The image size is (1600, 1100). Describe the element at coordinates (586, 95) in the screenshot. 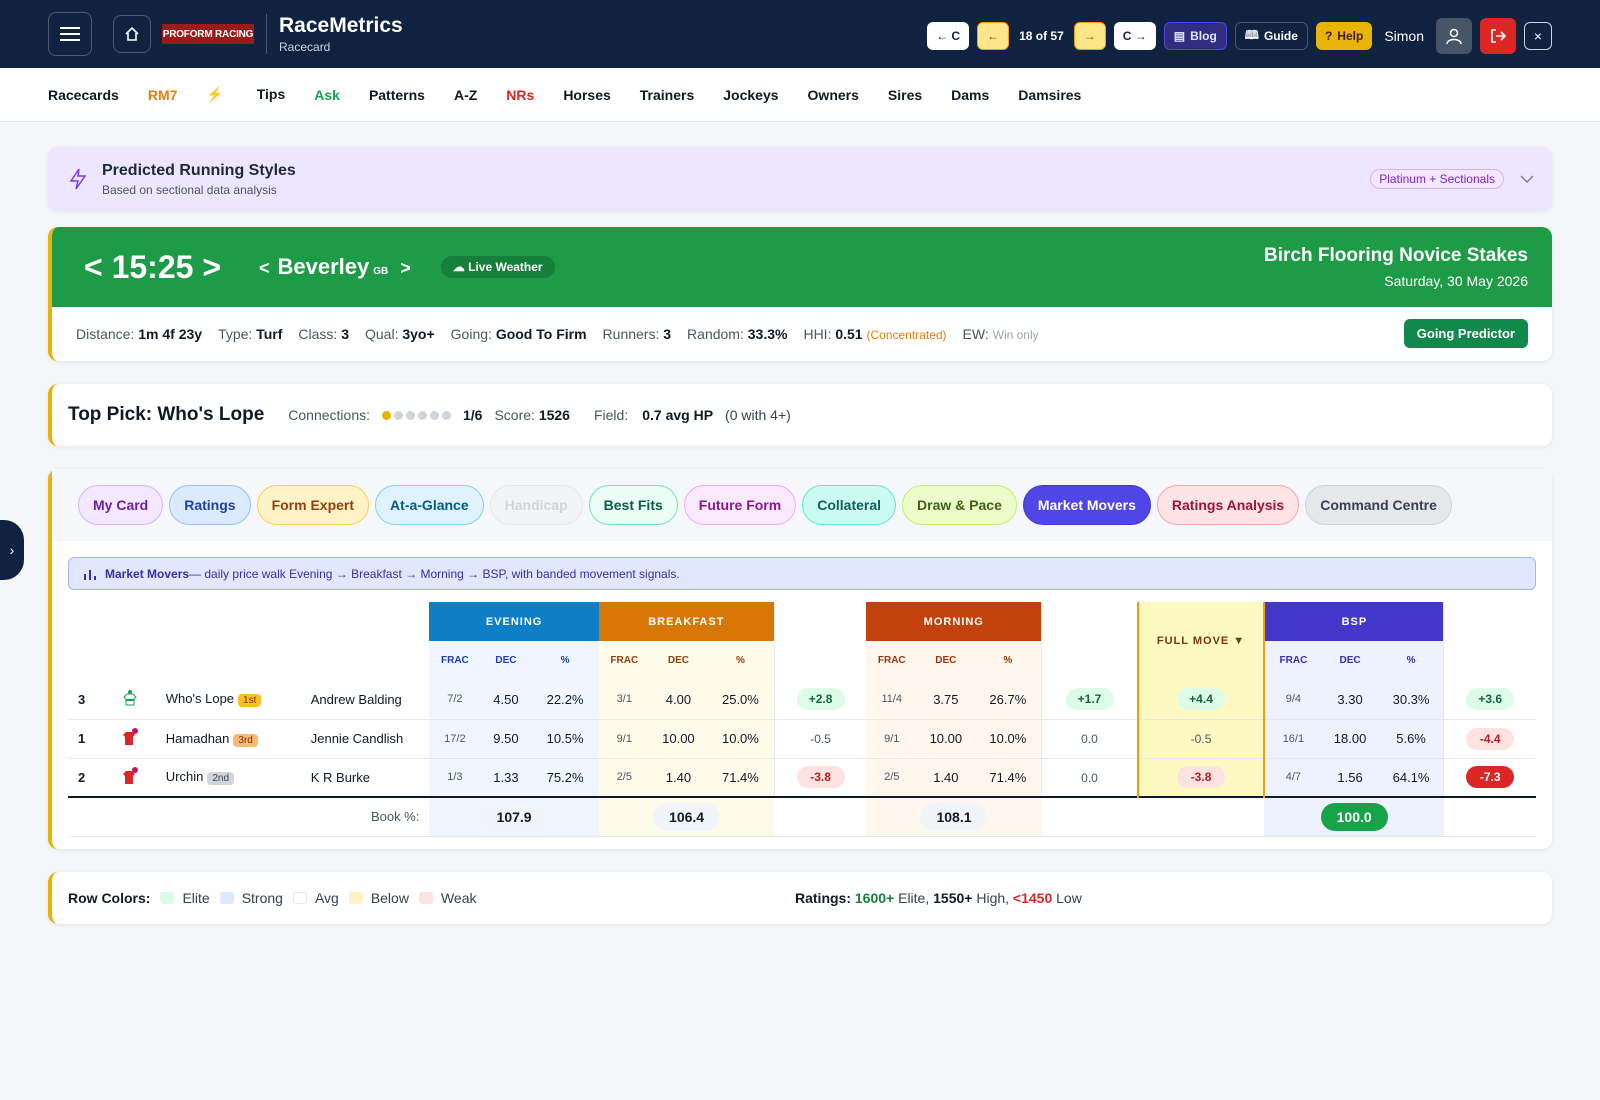

I see `nav-horses: Horses` at that location.